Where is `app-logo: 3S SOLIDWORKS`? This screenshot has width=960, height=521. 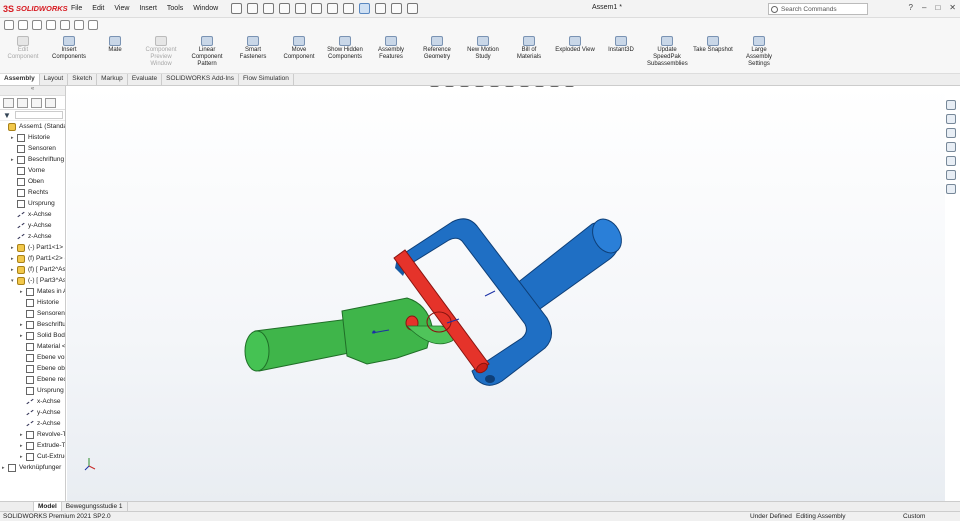
app-logo: 3S SOLIDWORKS is located at coordinates (34, 9).